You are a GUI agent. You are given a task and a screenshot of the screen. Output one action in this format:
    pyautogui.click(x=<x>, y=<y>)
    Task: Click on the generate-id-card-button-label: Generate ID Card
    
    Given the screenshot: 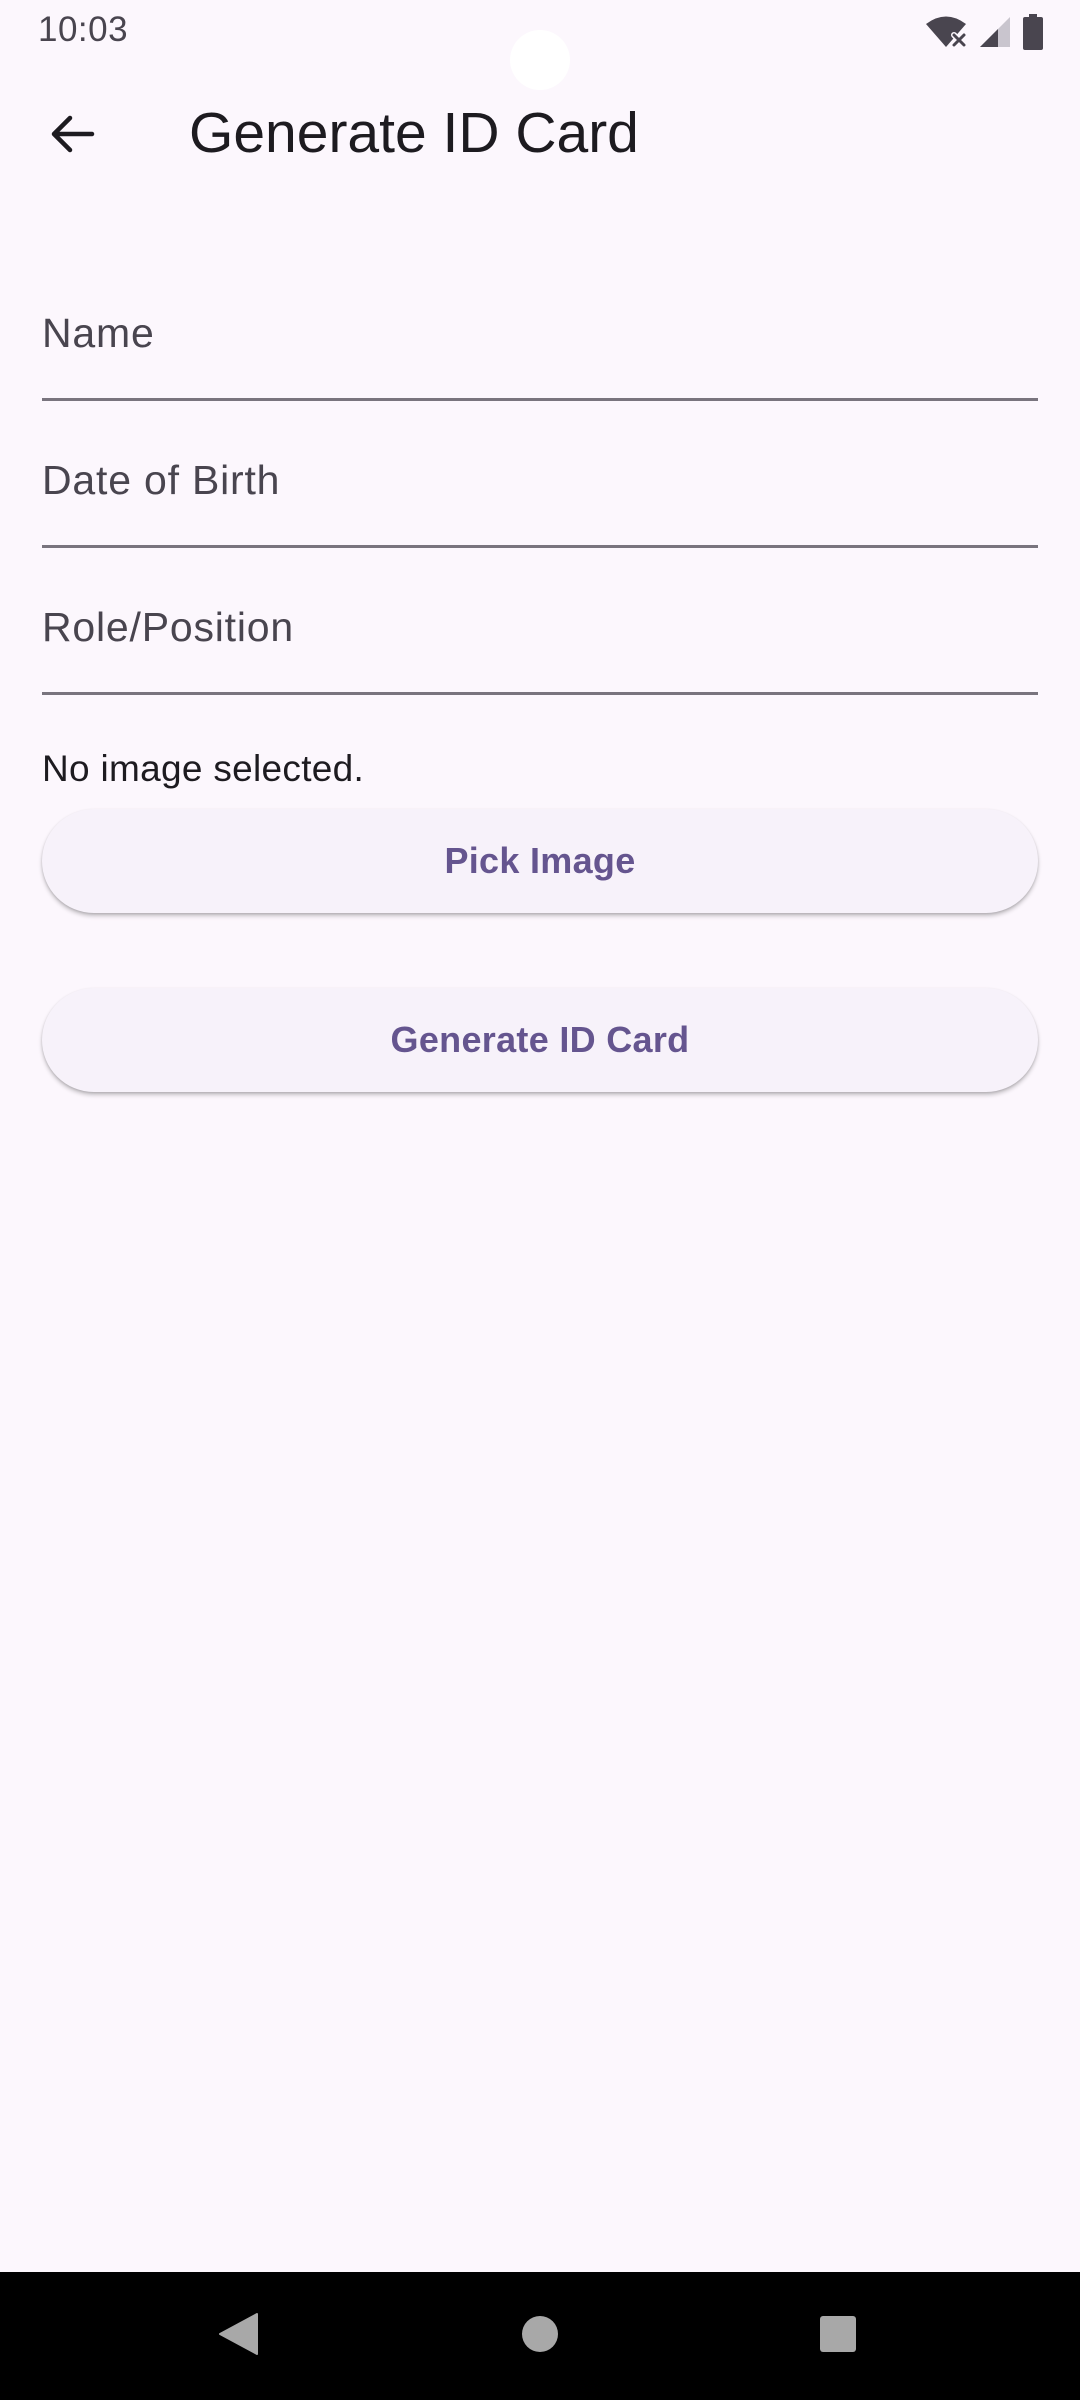 What is the action you would take?
    pyautogui.click(x=540, y=1039)
    